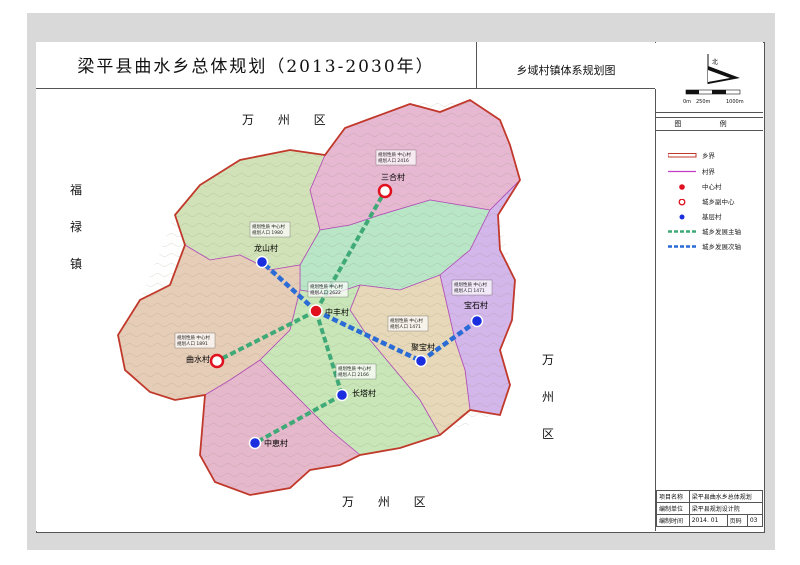  What do you see at coordinates (547, 434) in the screenshot?
I see `neighbor-east-char-3: 区` at bounding box center [547, 434].